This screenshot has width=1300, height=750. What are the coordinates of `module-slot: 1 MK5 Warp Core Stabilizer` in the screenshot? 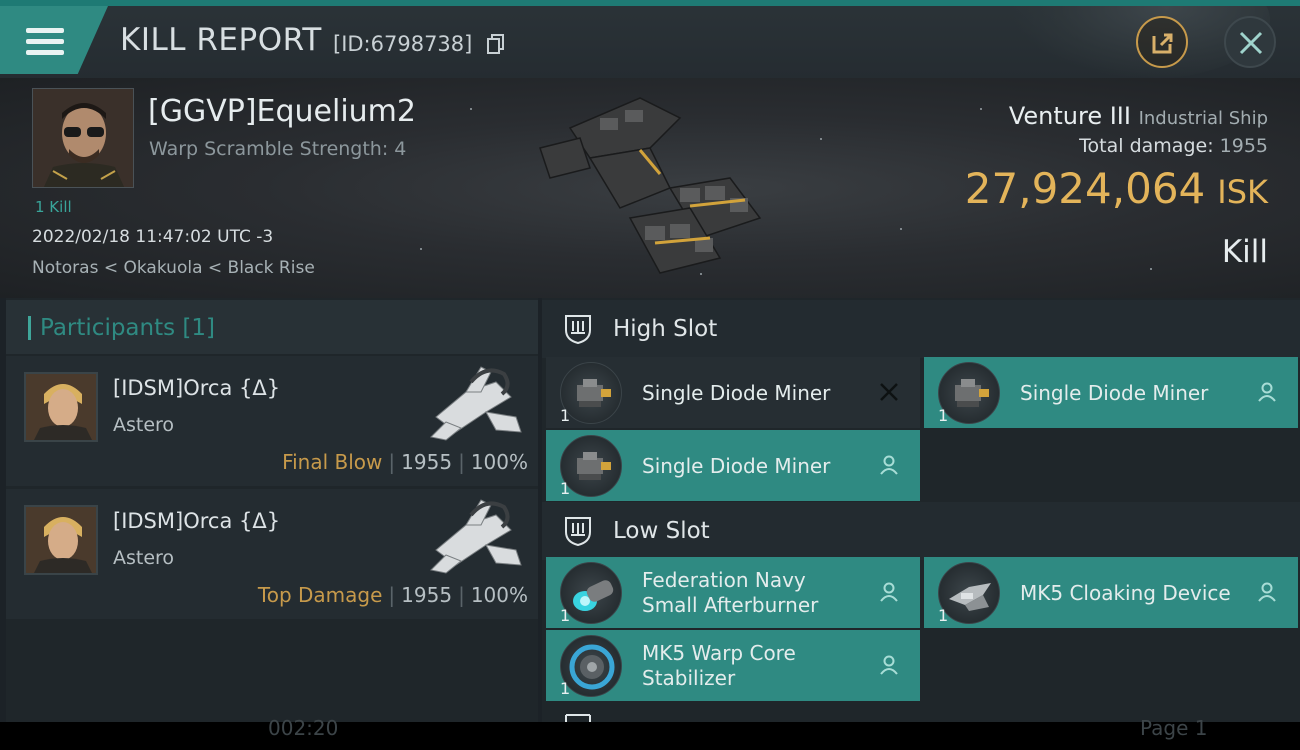 It's located at (733, 665).